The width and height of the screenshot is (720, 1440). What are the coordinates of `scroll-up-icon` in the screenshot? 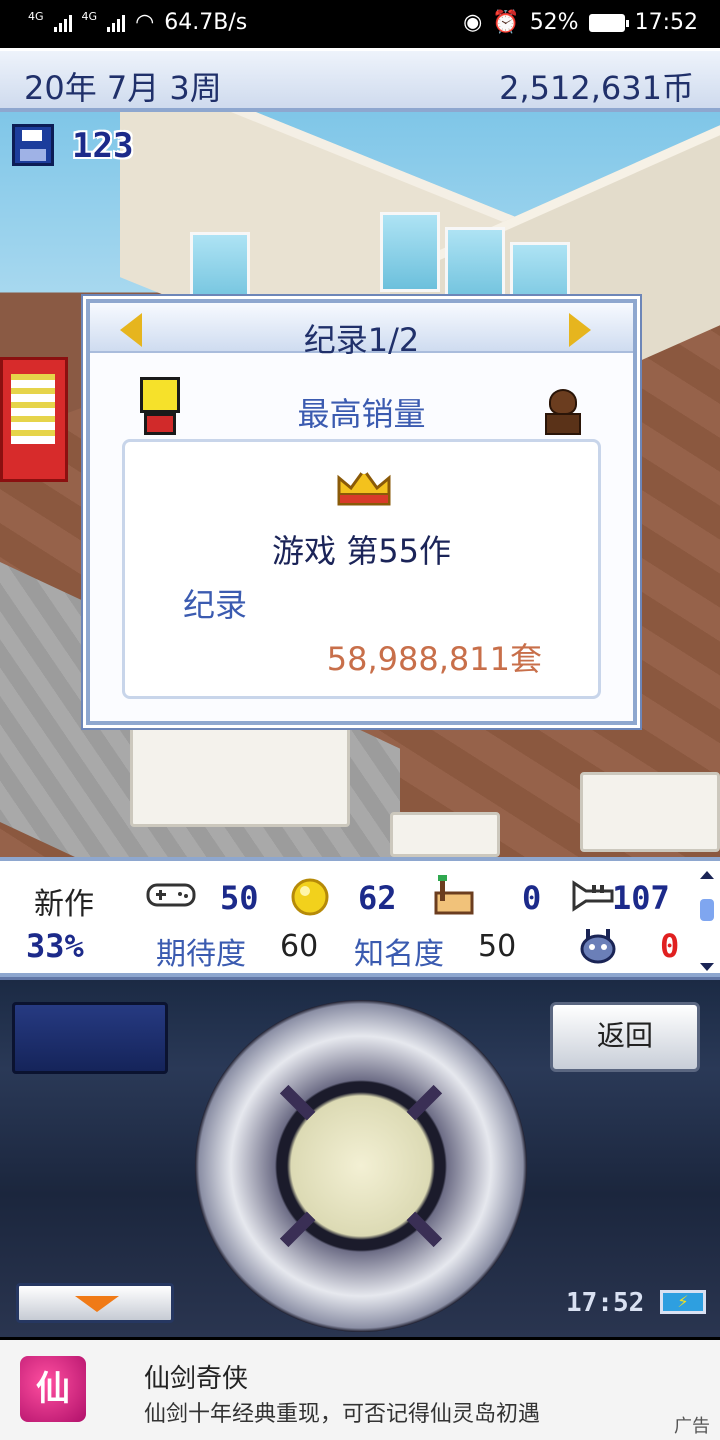 It's located at (707, 875).